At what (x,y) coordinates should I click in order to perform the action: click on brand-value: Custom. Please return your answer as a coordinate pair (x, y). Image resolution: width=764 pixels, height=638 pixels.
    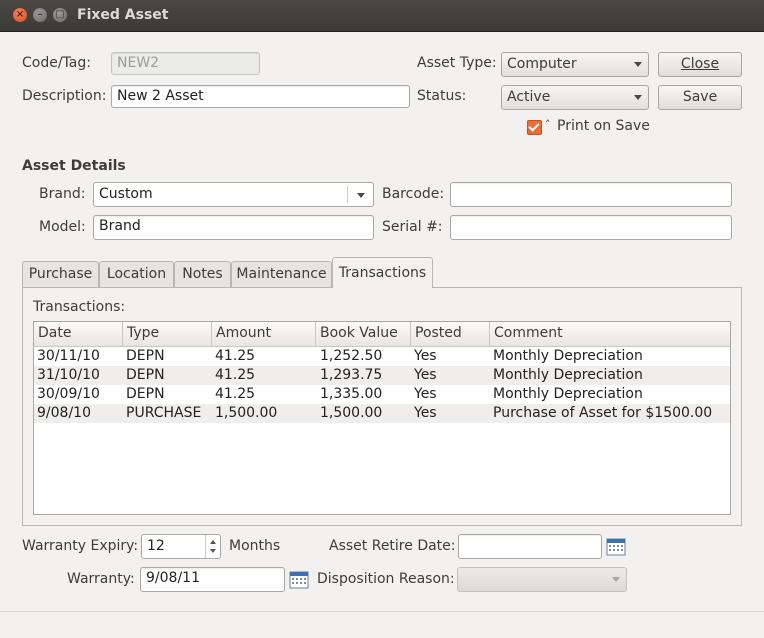
    Looking at the image, I should click on (126, 194).